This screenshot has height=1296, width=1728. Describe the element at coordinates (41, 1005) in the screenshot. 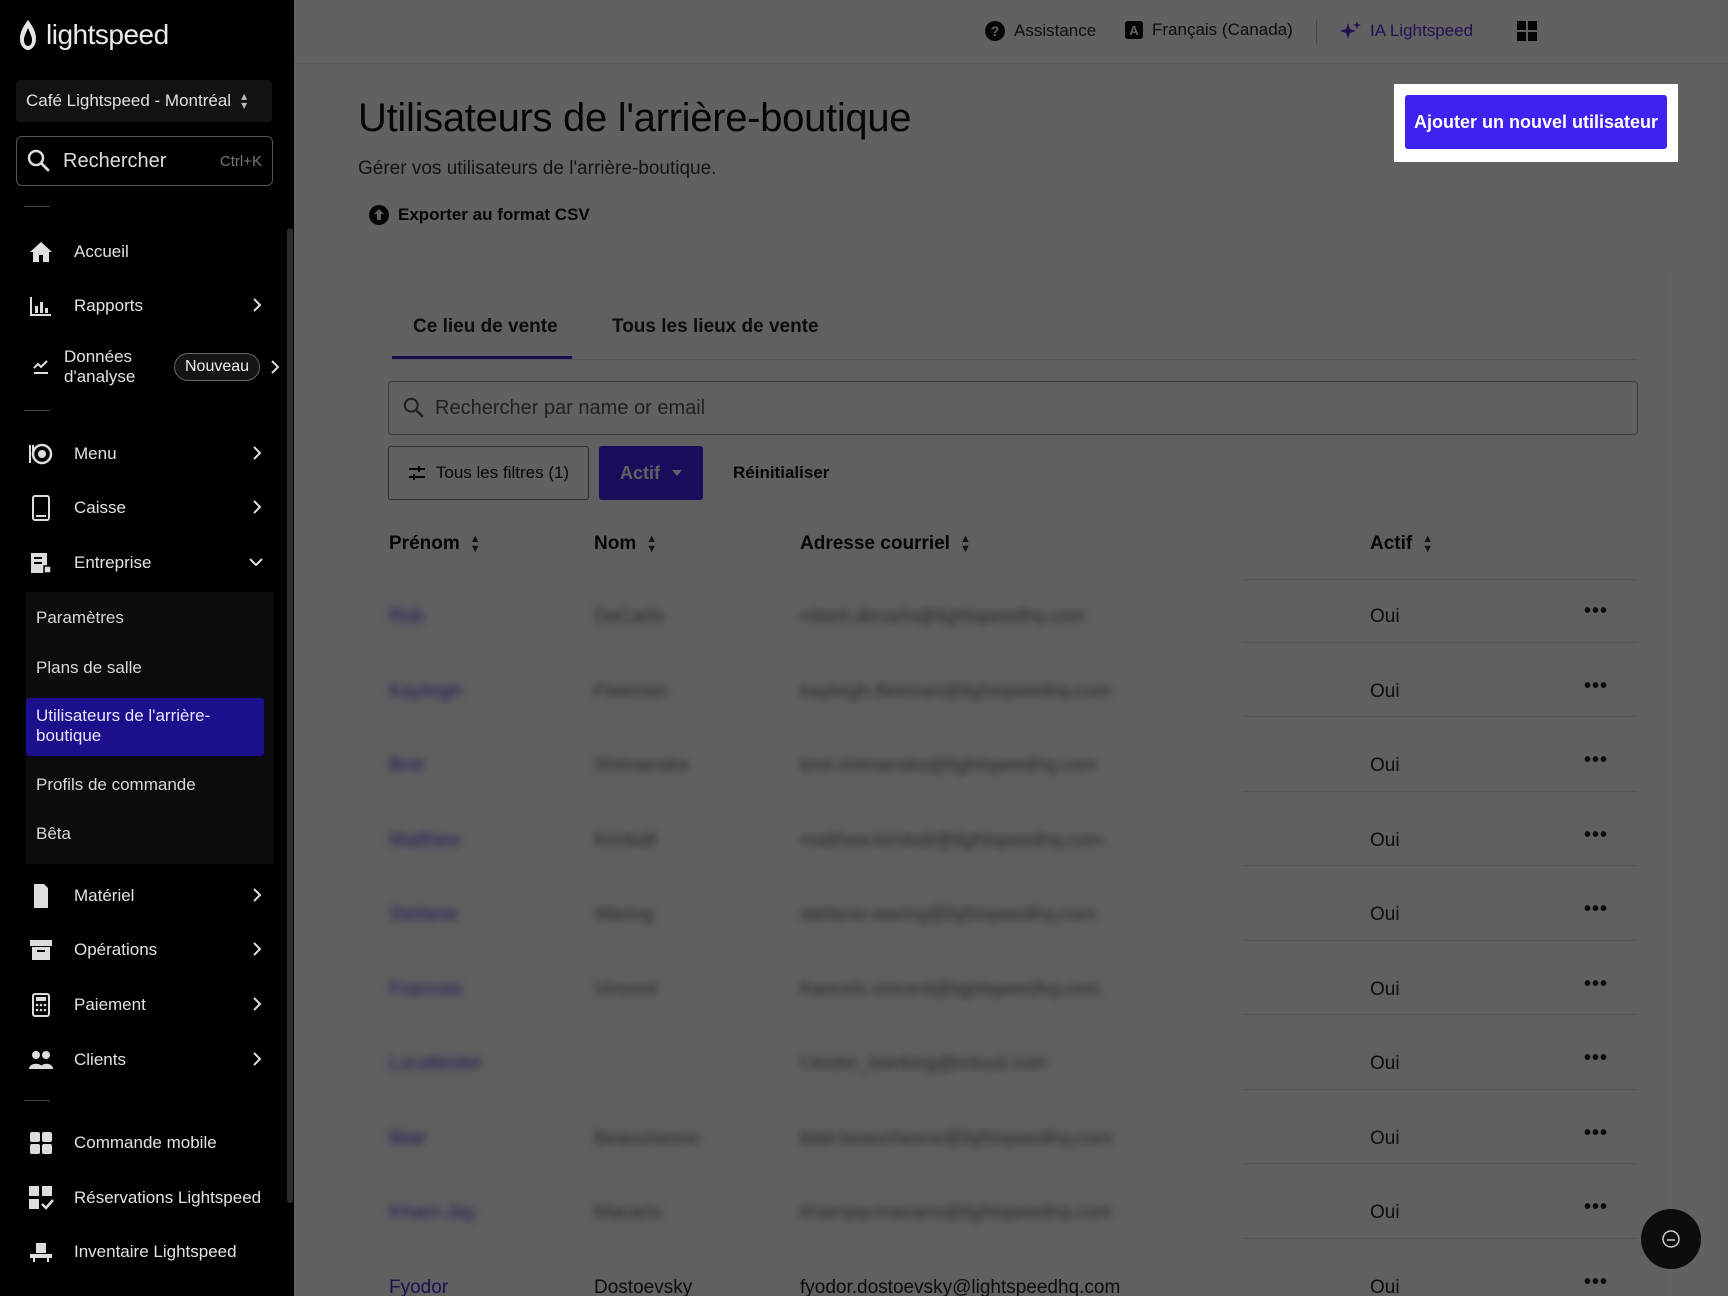

I see `calculator-icon` at that location.